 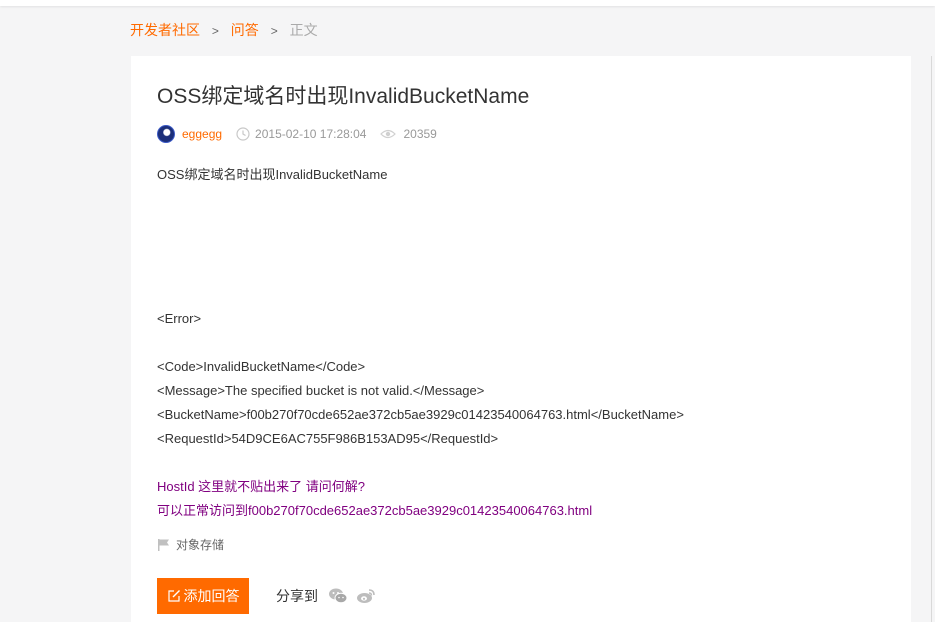 What do you see at coordinates (272, 174) in the screenshot?
I see `content-line: OSS绑定域名时出现InvalidBucketName` at bounding box center [272, 174].